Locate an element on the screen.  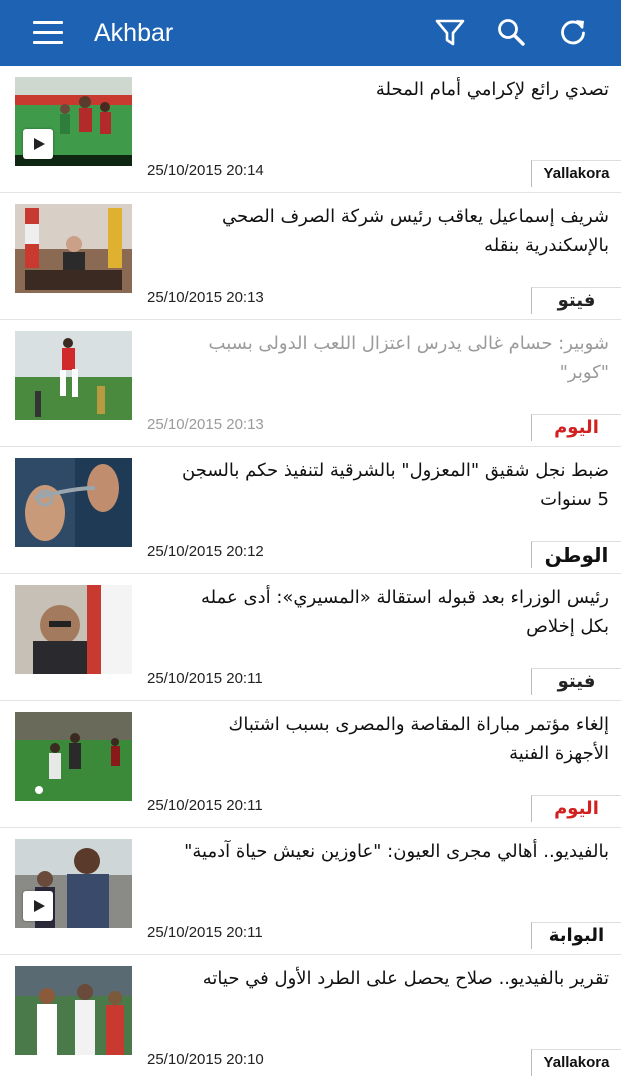
article-timestamp: 25/10/2015 20:14 is located at coordinates (205, 170).